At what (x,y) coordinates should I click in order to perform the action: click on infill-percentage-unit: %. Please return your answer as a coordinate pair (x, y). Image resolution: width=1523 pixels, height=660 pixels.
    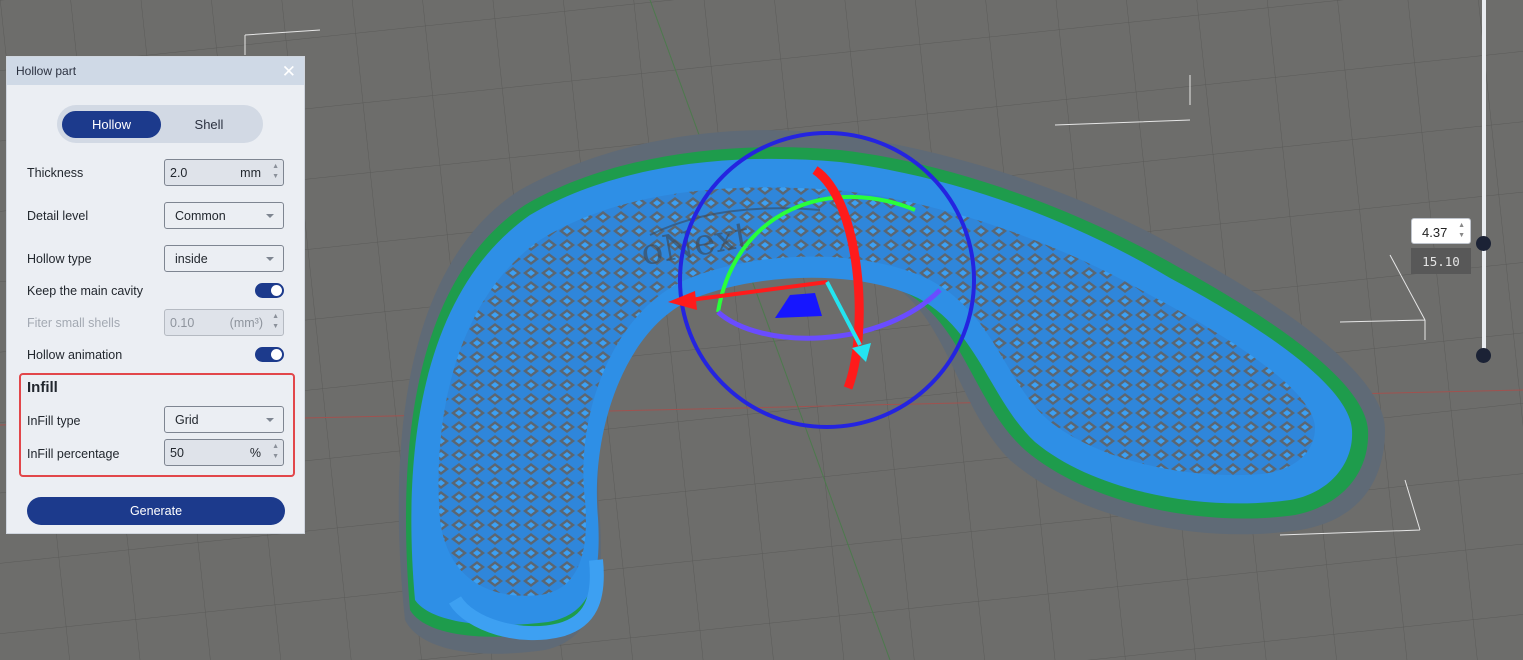
    Looking at the image, I should click on (255, 453).